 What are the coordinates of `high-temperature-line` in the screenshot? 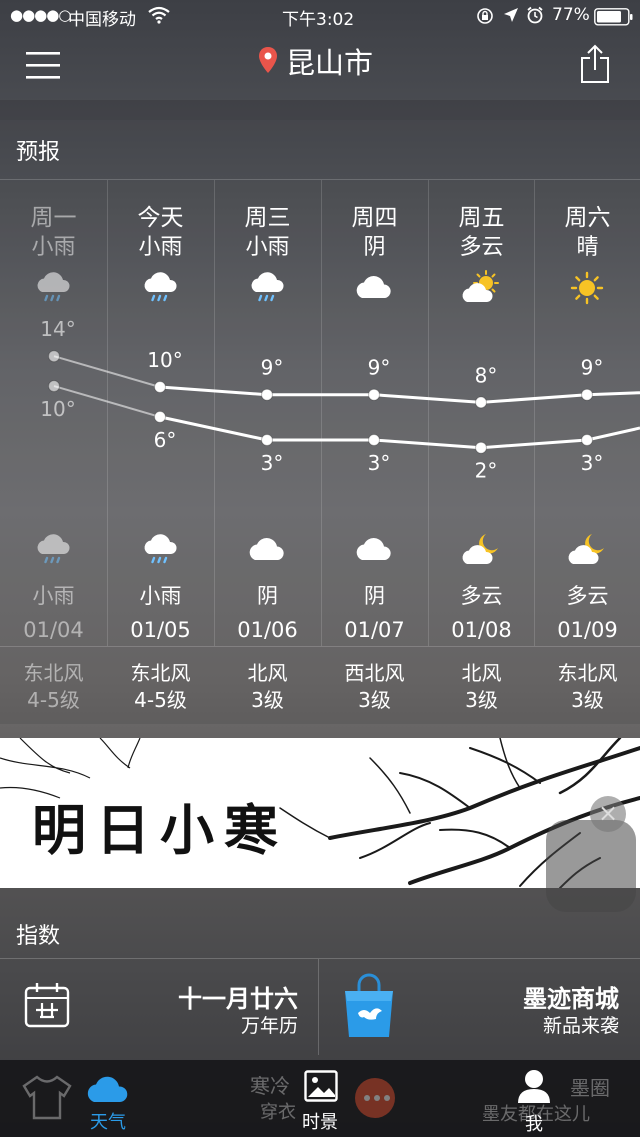 It's located at (399, 394).